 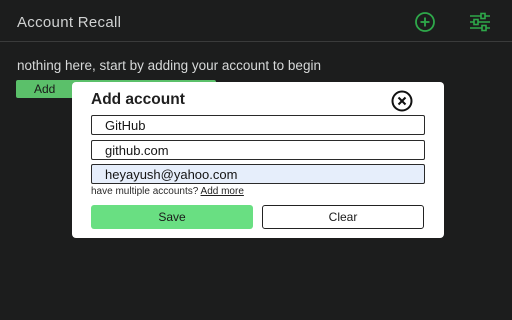 What do you see at coordinates (45, 89) in the screenshot?
I see `add-account-cta-label: Add` at bounding box center [45, 89].